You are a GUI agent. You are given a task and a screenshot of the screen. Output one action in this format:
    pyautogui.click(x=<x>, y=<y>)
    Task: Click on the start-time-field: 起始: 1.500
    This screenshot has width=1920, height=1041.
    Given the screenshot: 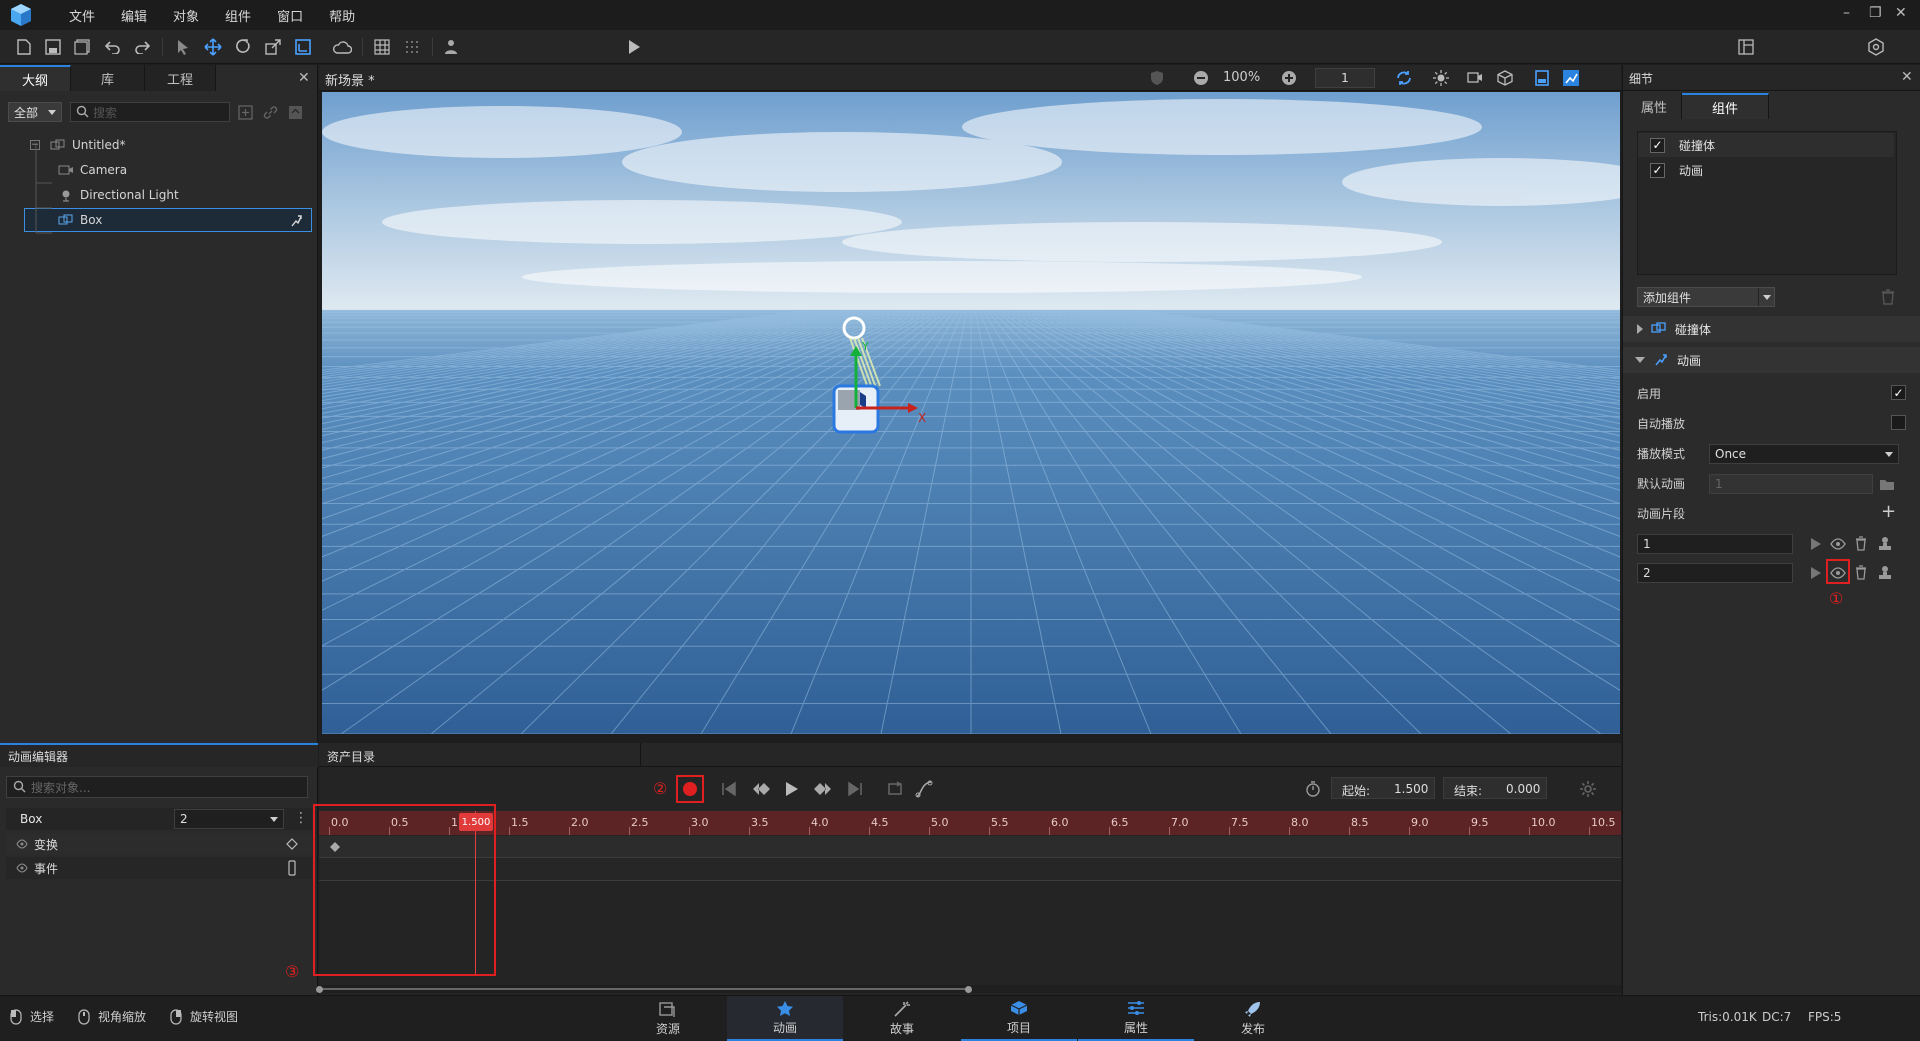 What is the action you would take?
    pyautogui.click(x=1383, y=788)
    